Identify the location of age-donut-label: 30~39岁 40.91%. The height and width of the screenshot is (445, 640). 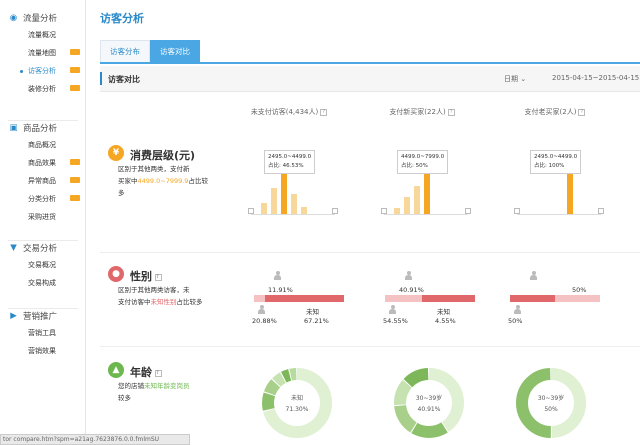
(429, 404).